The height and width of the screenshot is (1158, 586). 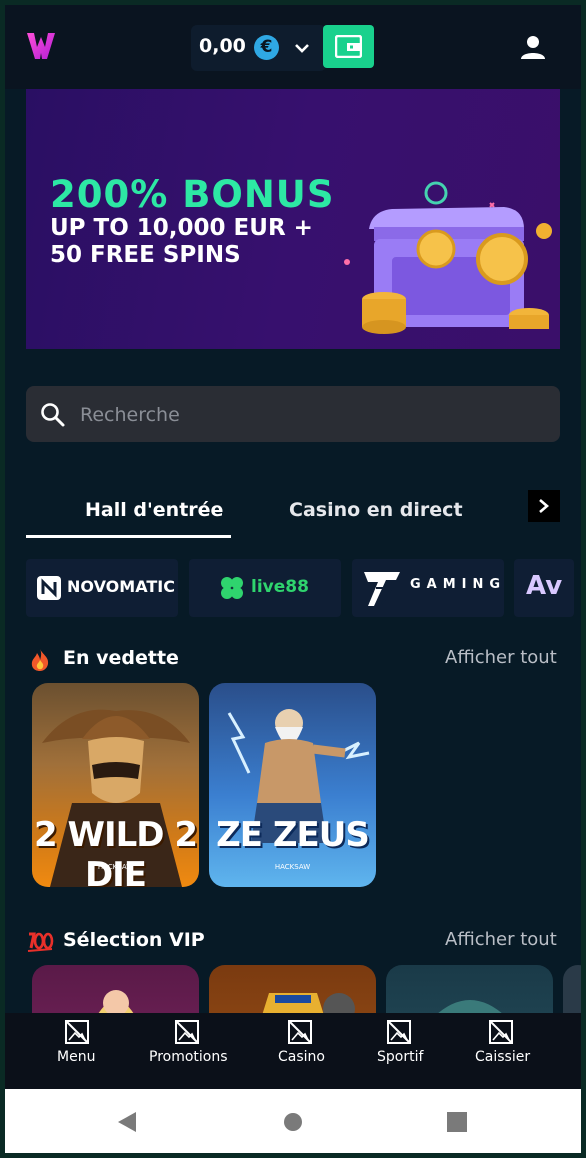 I want to click on tab-casino-en-direct: Casino en direct, so click(x=376, y=510).